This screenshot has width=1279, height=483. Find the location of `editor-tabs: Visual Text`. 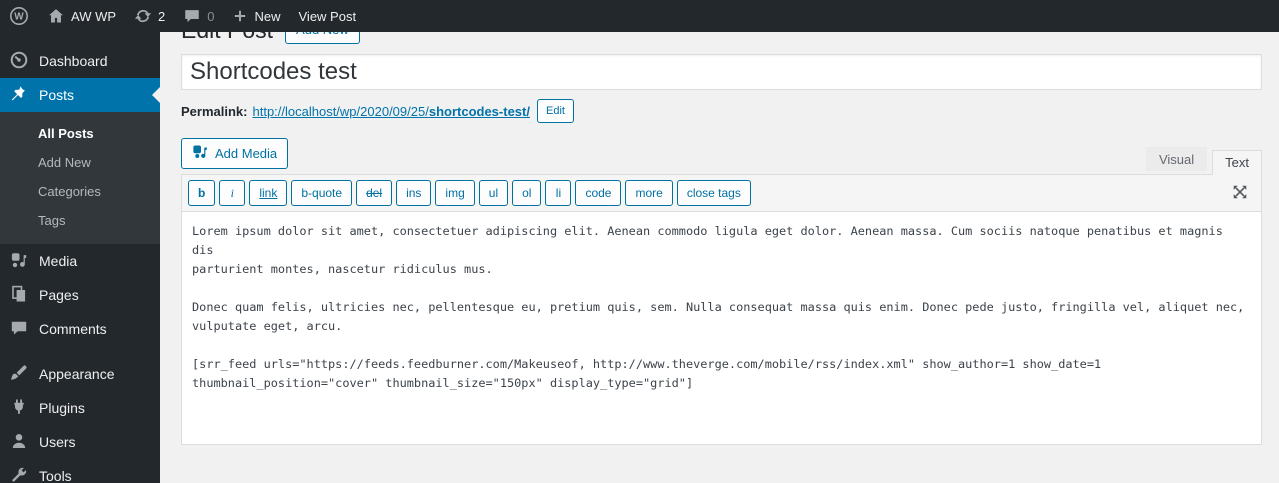

editor-tabs: Visual Text is located at coordinates (1203, 161).